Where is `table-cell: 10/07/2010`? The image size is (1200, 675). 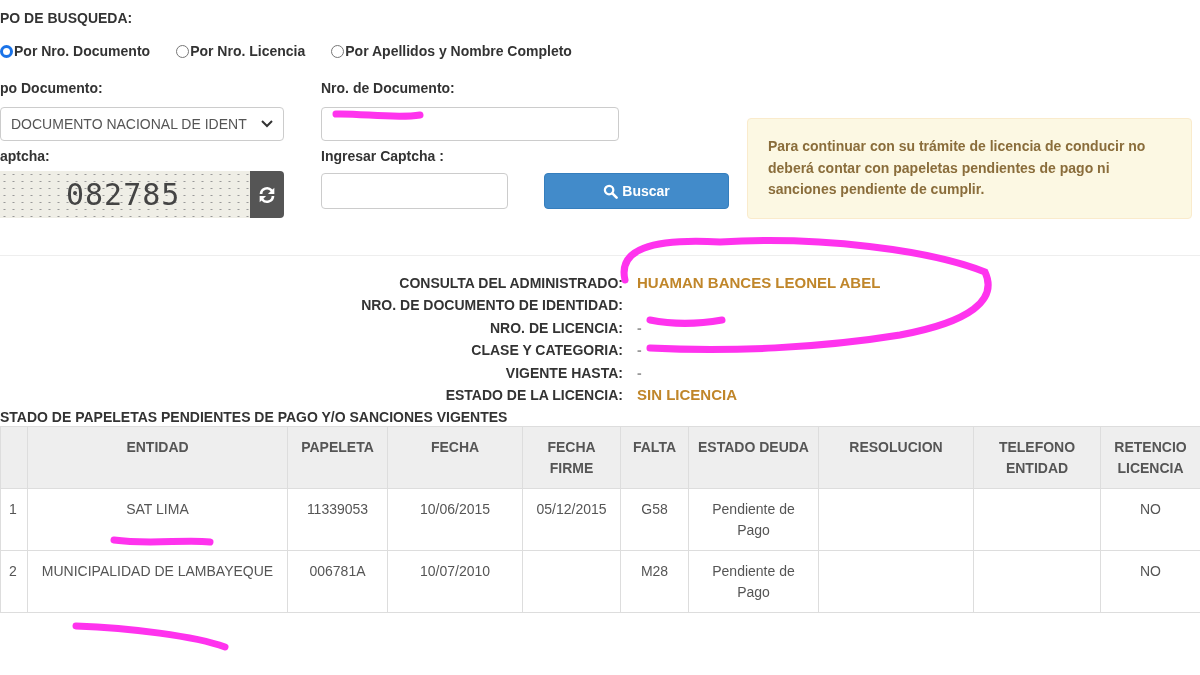
table-cell: 10/07/2010 is located at coordinates (455, 581).